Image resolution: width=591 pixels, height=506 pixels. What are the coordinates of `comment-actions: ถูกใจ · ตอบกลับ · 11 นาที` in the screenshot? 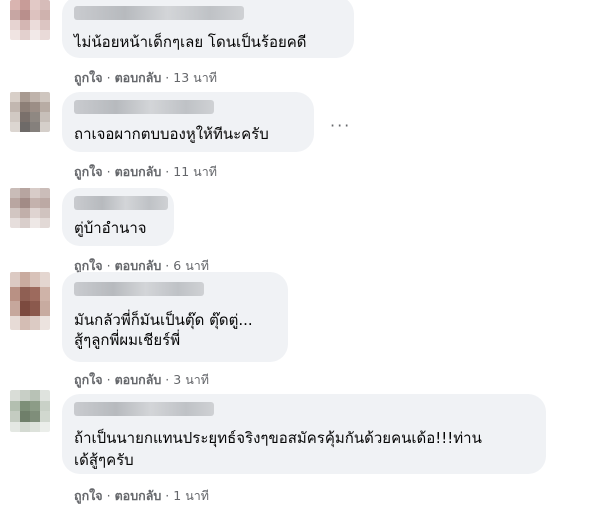 It's located at (145, 172).